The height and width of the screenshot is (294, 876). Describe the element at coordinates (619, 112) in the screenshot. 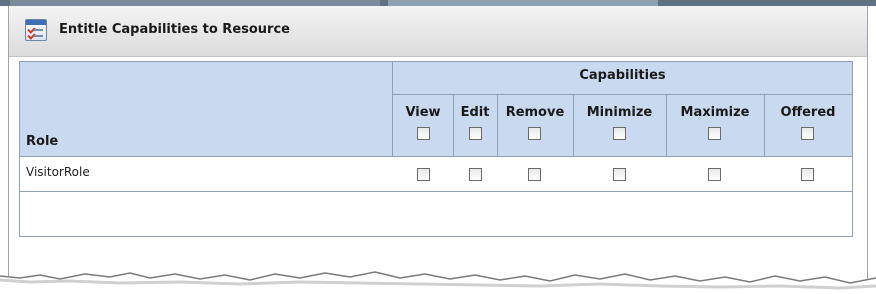

I see `column-label-minimize: Minimize` at that location.